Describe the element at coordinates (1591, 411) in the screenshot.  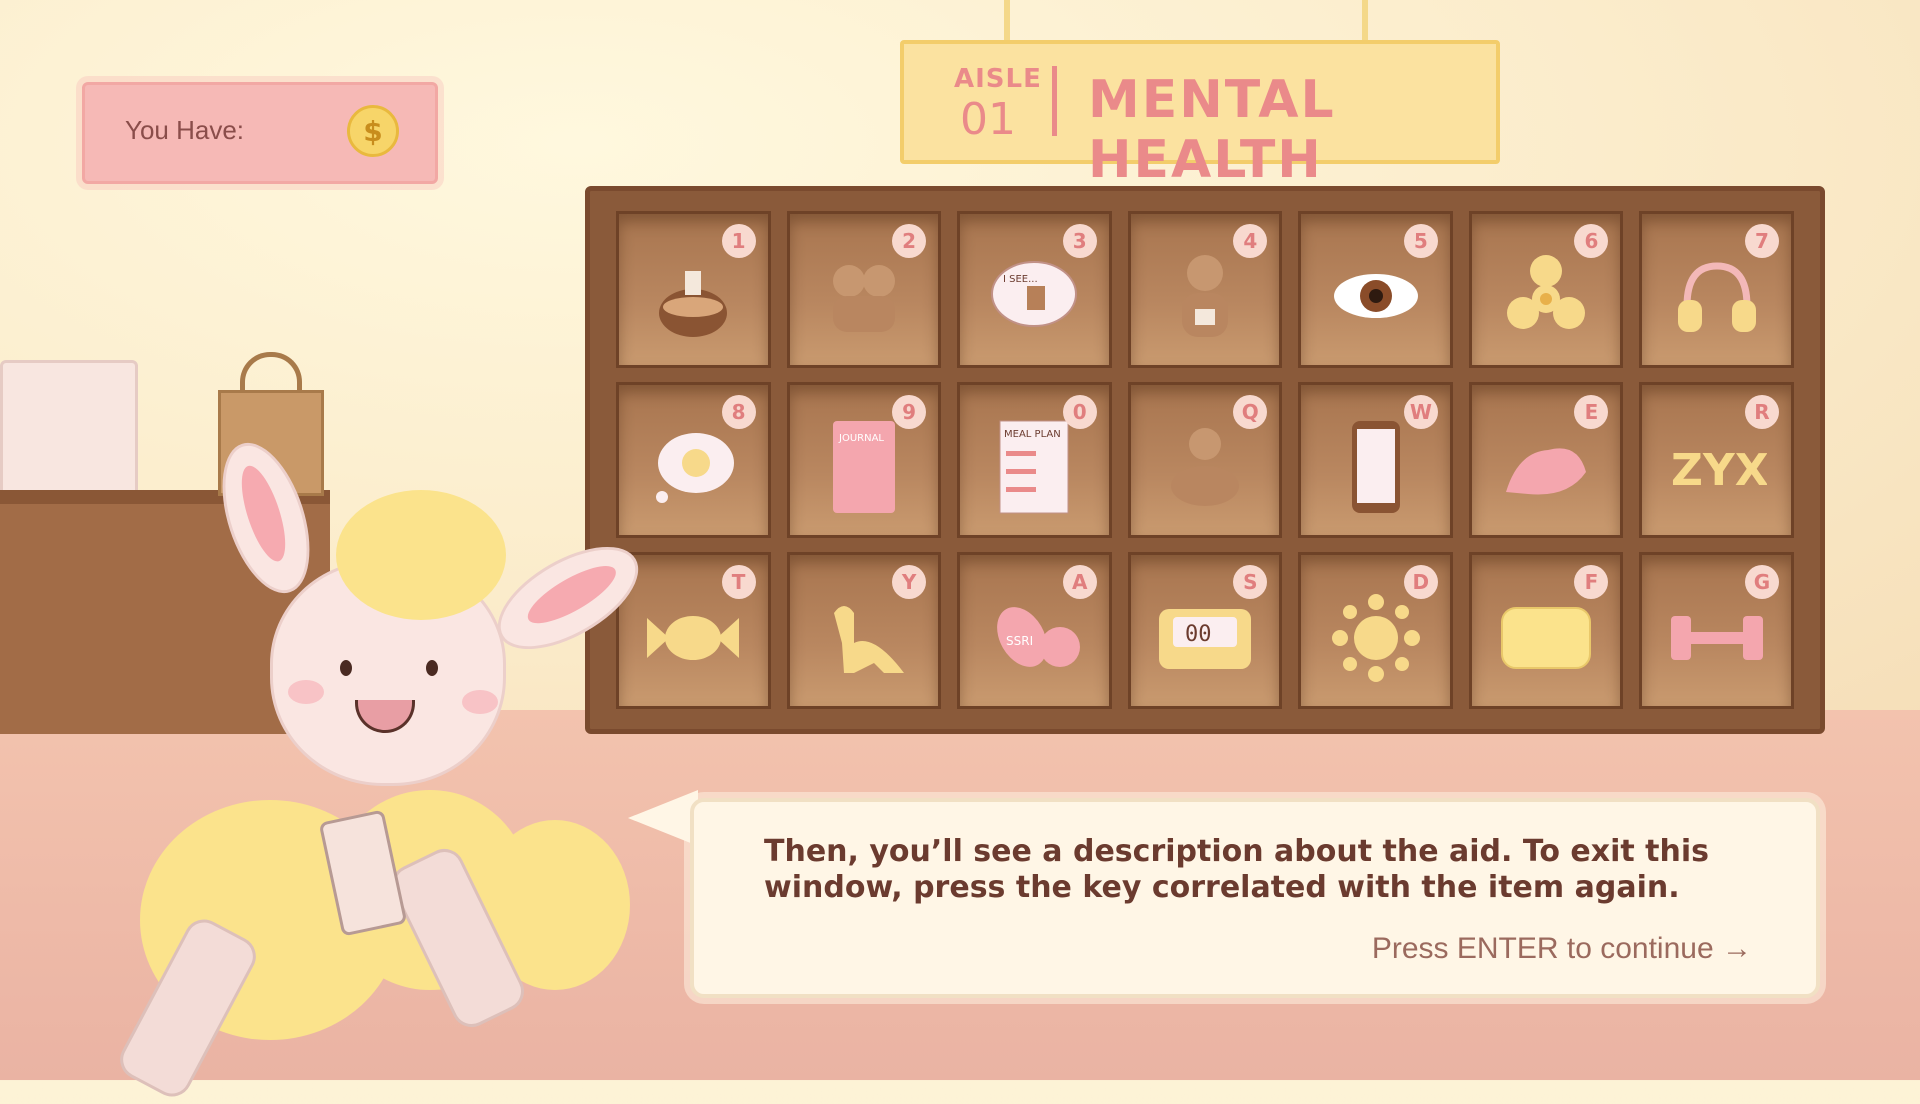
I see `shelf-key-label: E` at that location.